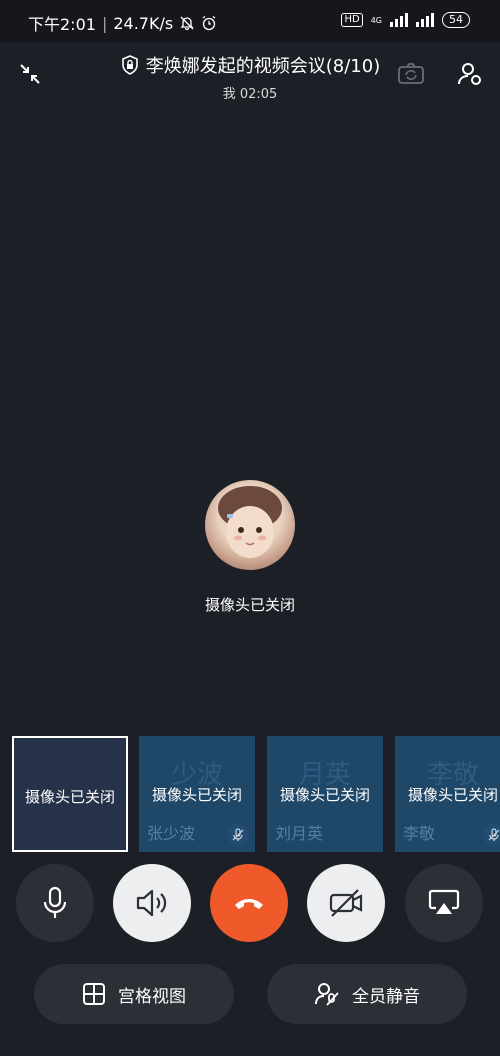  Describe the element at coordinates (263, 66) in the screenshot. I see `meeting-title-text: 李焕娜发起的视频会议(8/10)` at that location.